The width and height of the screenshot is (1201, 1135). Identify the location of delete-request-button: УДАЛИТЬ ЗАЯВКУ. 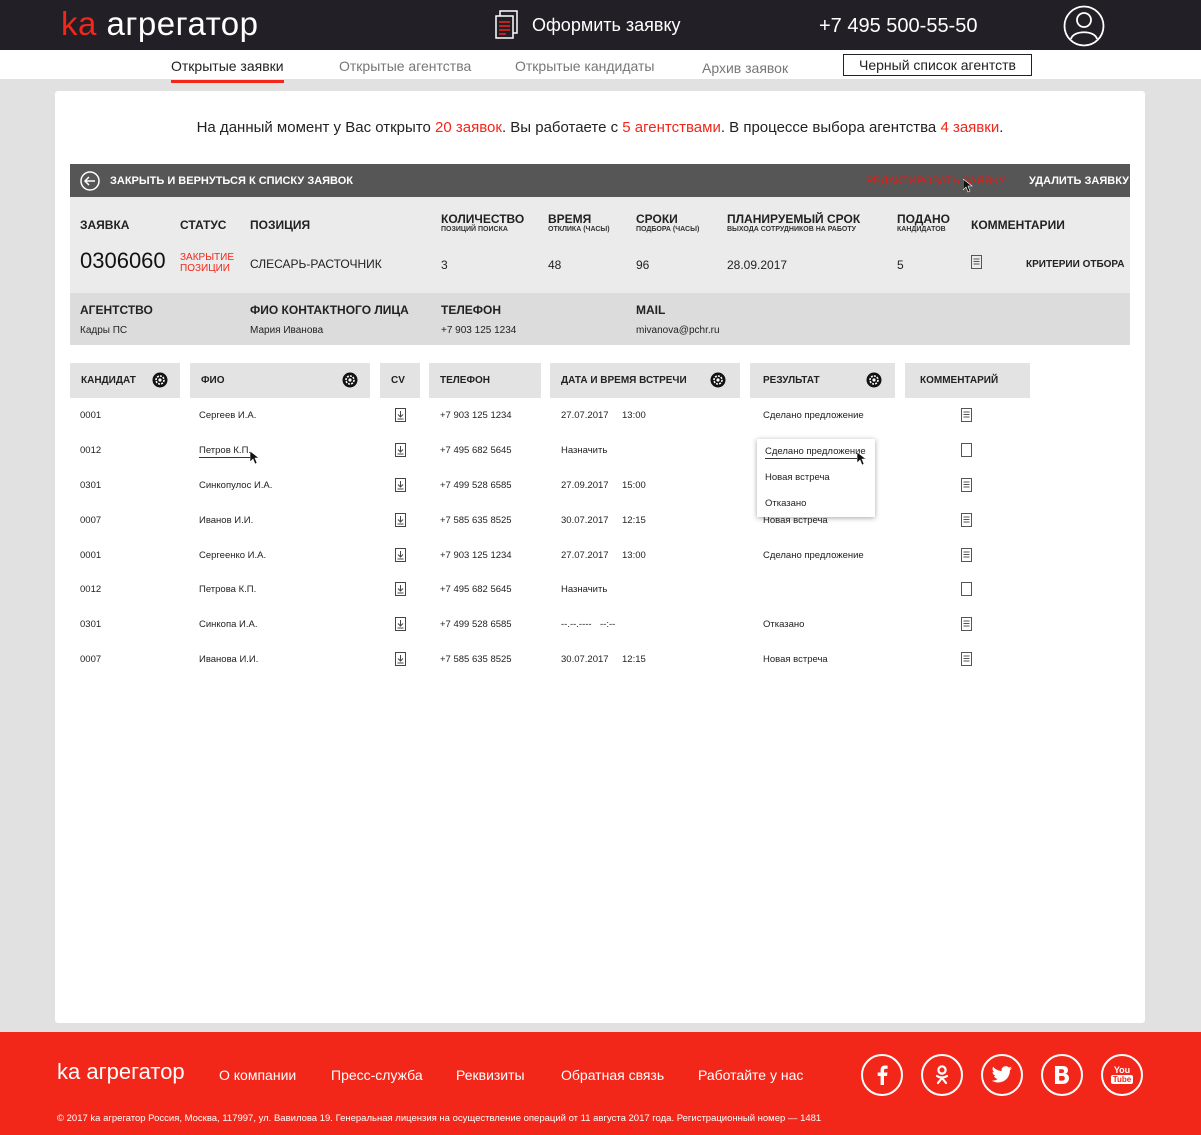
(1079, 181).